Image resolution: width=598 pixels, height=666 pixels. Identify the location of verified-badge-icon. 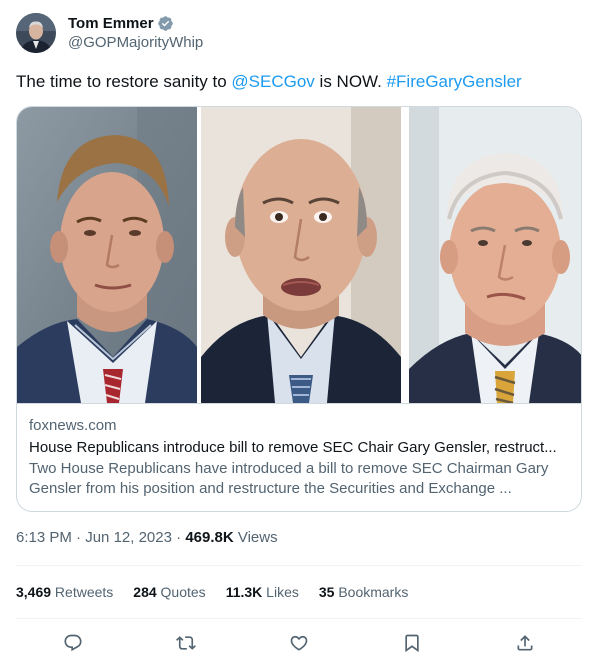
(165, 23).